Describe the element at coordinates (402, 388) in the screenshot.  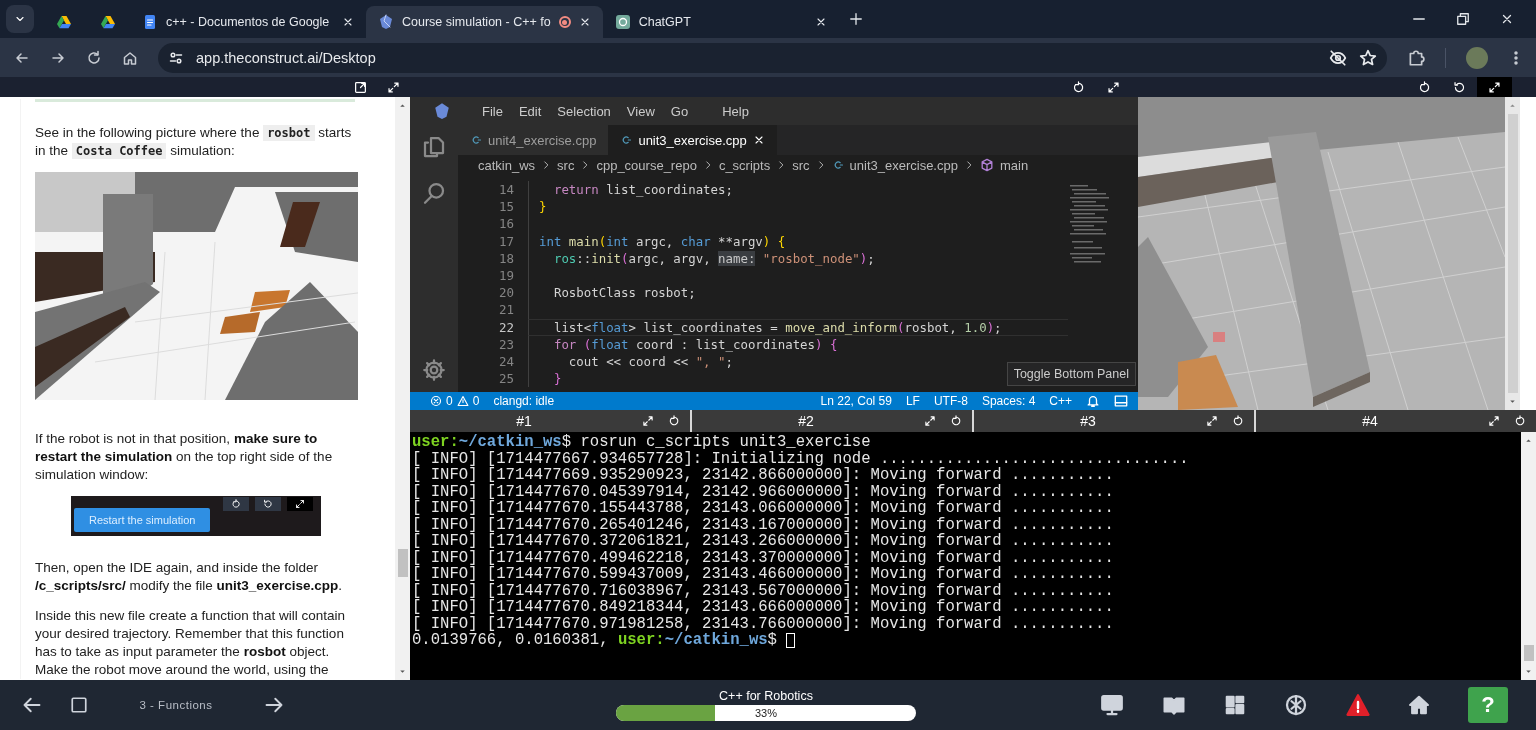
I see `lesson-scrollbar` at that location.